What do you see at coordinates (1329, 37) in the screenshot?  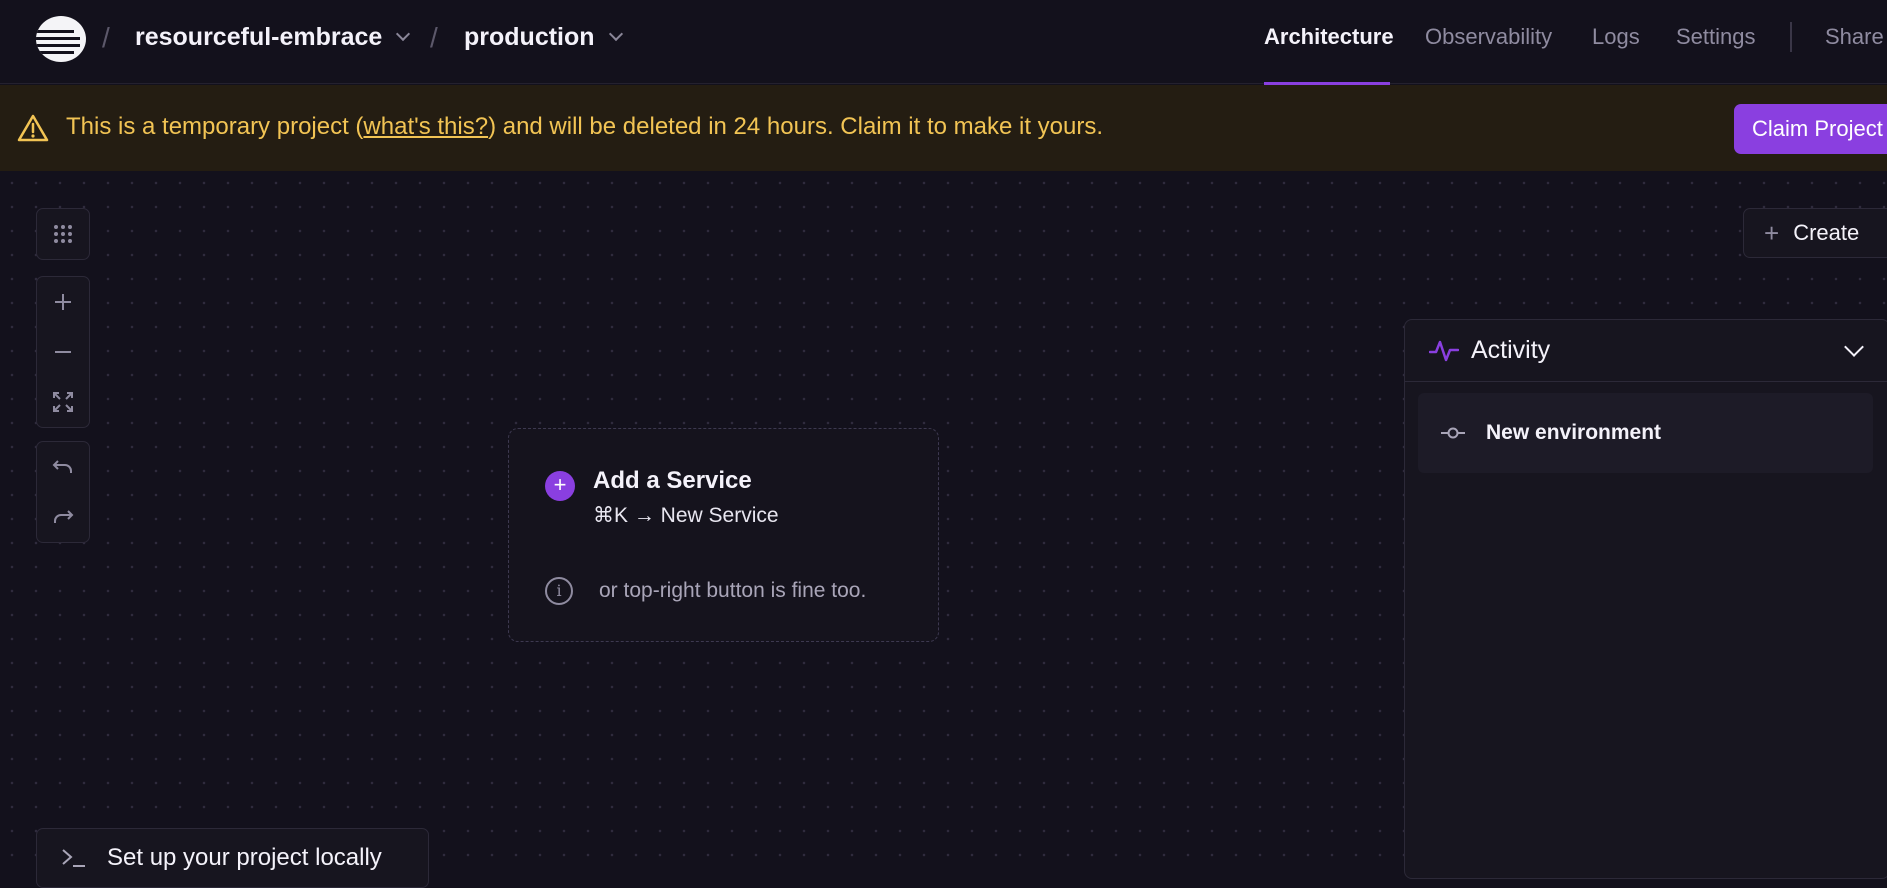 I see `tab-architecture: Architecture` at bounding box center [1329, 37].